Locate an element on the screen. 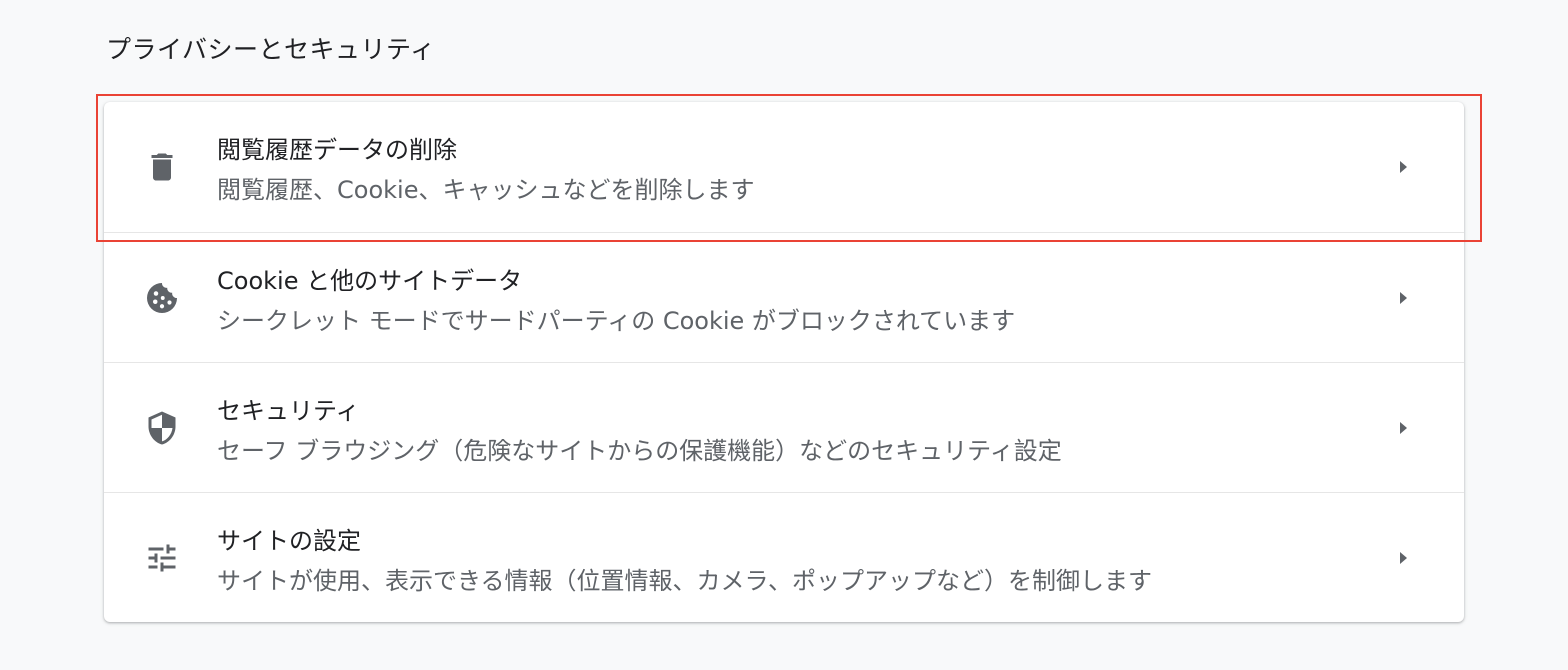  tune-icon is located at coordinates (162, 558).